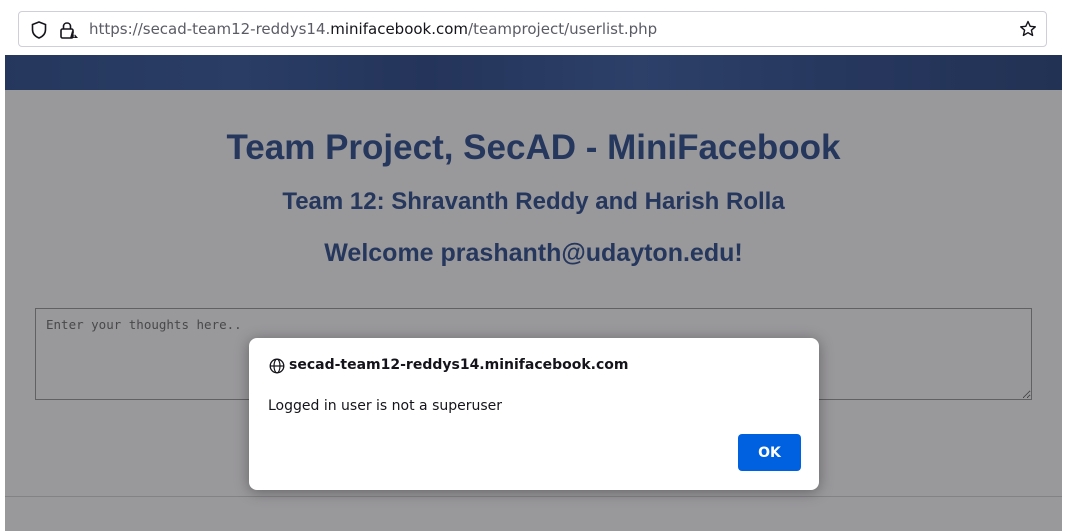  What do you see at coordinates (210, 29) in the screenshot?
I see `url-prefix: https://secad-team12-reddys14.` at bounding box center [210, 29].